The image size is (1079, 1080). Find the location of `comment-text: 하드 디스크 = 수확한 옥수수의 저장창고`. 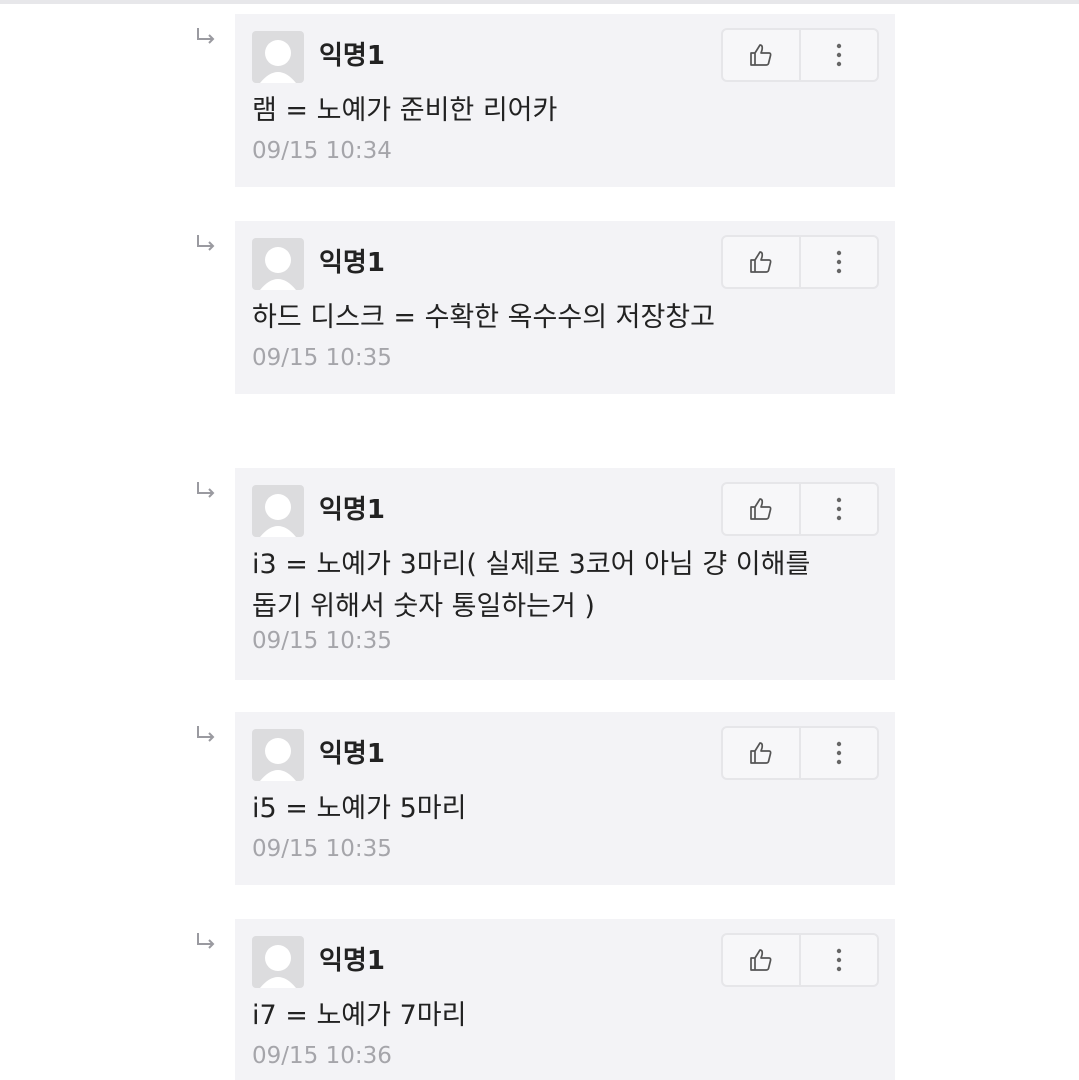

comment-text: 하드 디스크 = 수확한 옥수수의 저장창고 is located at coordinates (483, 317).